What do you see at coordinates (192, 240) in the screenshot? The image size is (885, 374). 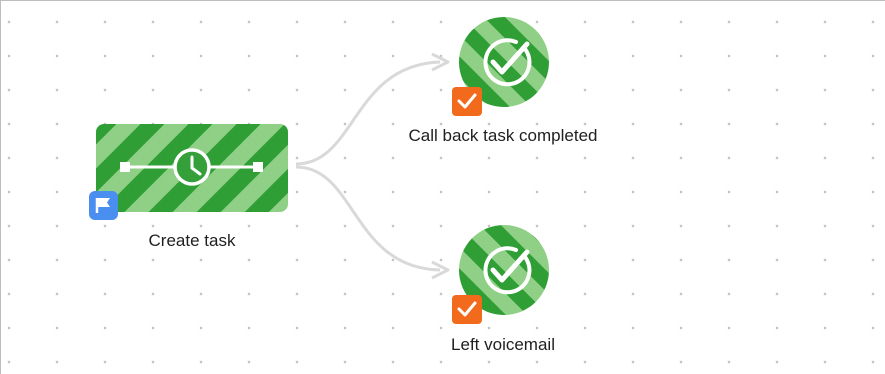 I see `node-label-create-task: Create task` at bounding box center [192, 240].